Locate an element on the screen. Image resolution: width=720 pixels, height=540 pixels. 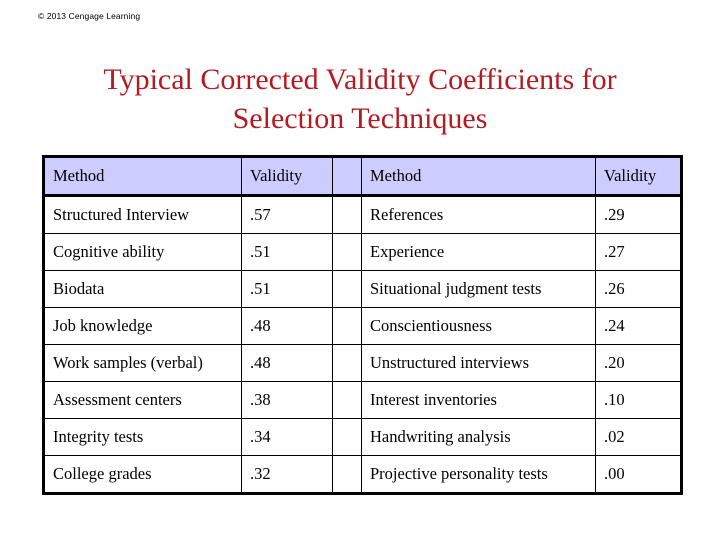
cell-method-left: Cognitive ability is located at coordinates (142, 252).